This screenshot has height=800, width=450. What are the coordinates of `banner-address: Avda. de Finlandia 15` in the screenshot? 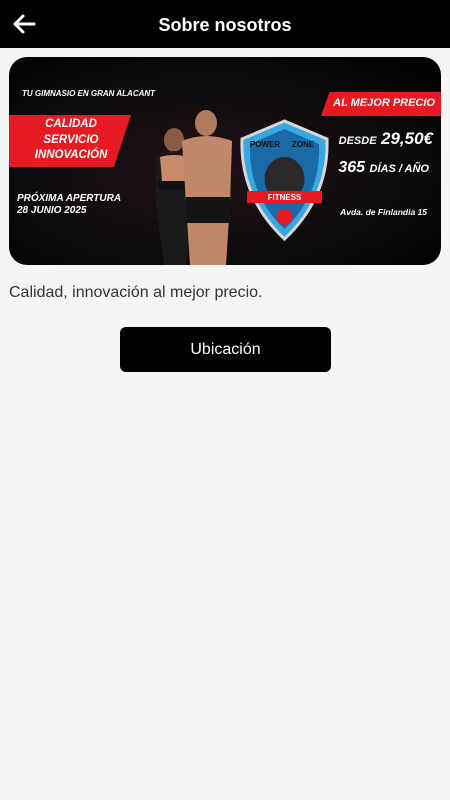 It's located at (383, 212).